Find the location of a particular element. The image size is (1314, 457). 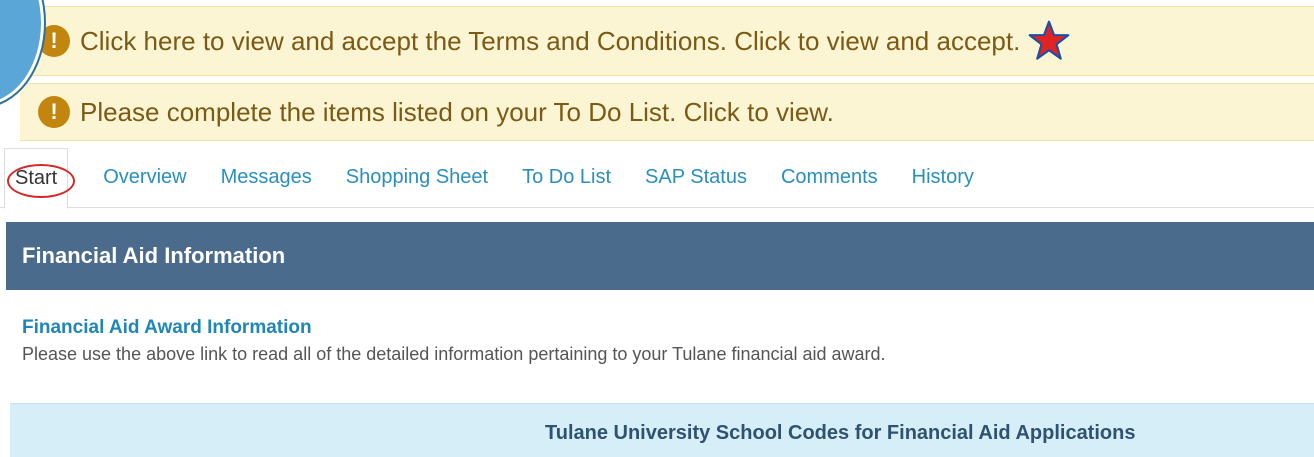

award-info-link: Financial Aid Award Information is located at coordinates (167, 328).